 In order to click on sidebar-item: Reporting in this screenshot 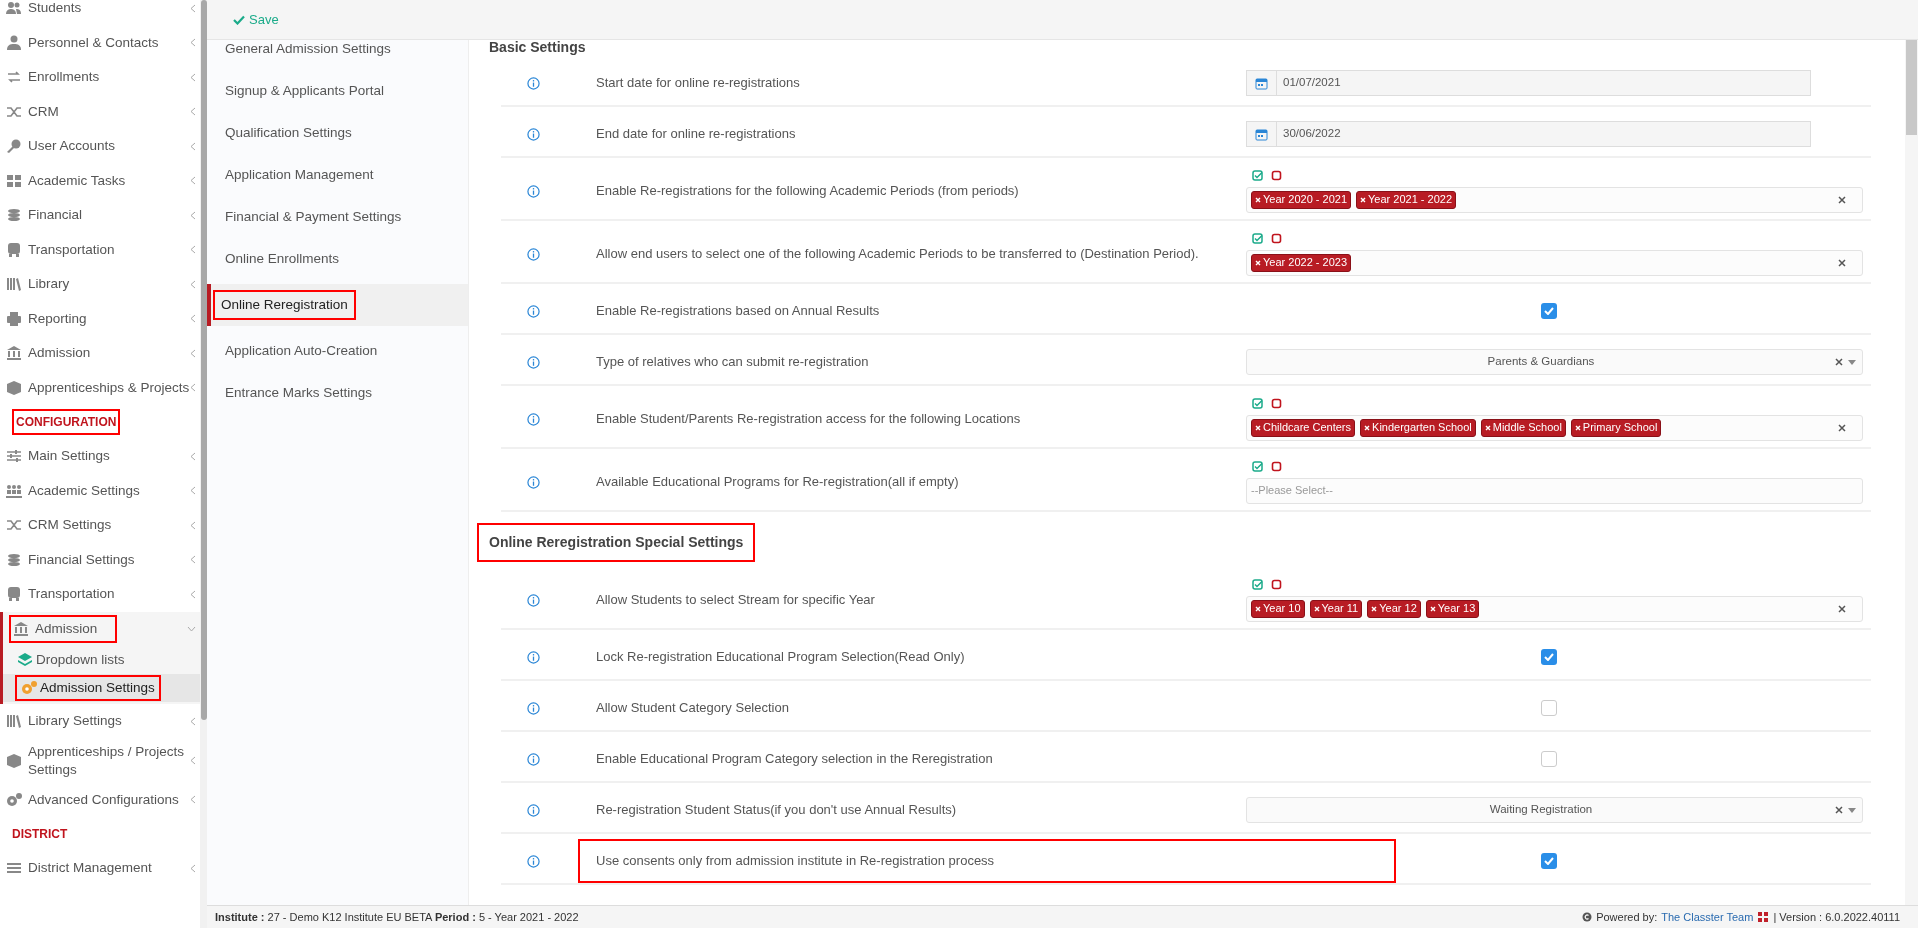, I will do `click(98, 318)`.